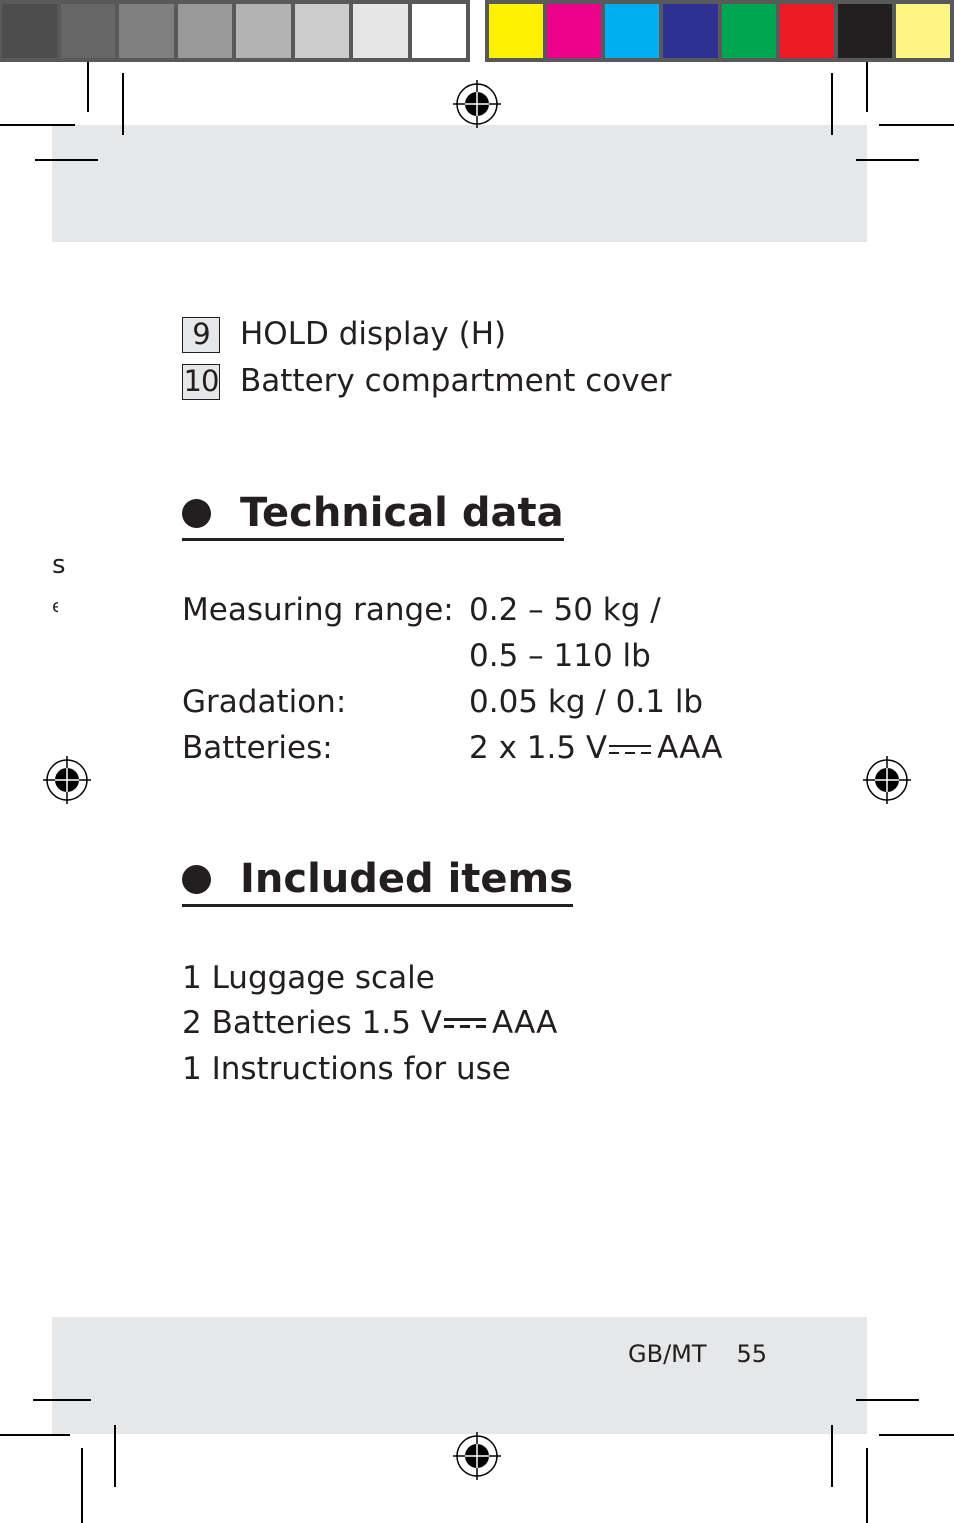 This screenshot has height=1523, width=954. Describe the element at coordinates (560, 656) in the screenshot. I see `spec-value: 0.5 – 110 lb` at that location.